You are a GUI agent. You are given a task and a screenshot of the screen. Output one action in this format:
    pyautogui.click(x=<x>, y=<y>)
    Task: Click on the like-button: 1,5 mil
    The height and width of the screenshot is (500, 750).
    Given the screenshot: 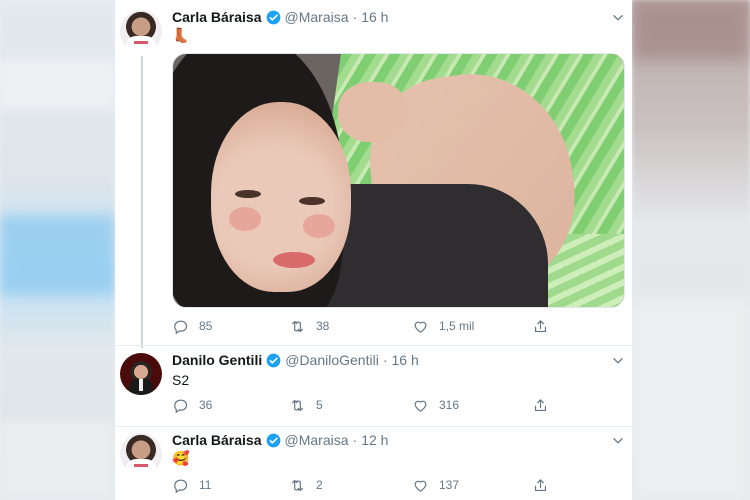 What is the action you would take?
    pyautogui.click(x=443, y=326)
    